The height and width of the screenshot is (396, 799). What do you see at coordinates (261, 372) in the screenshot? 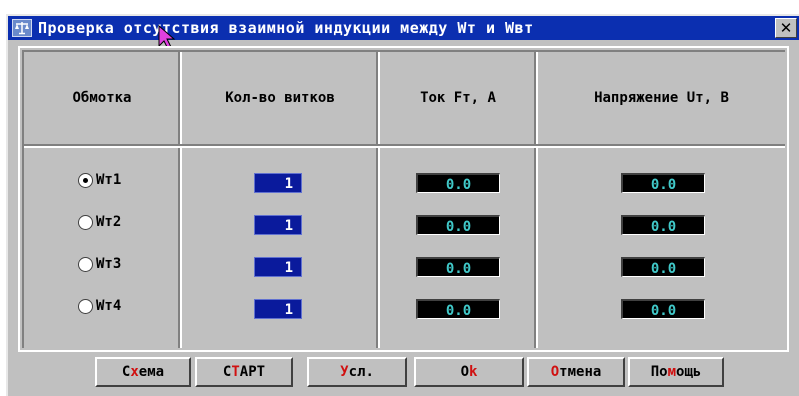
I see `button-label-char: Т` at bounding box center [261, 372].